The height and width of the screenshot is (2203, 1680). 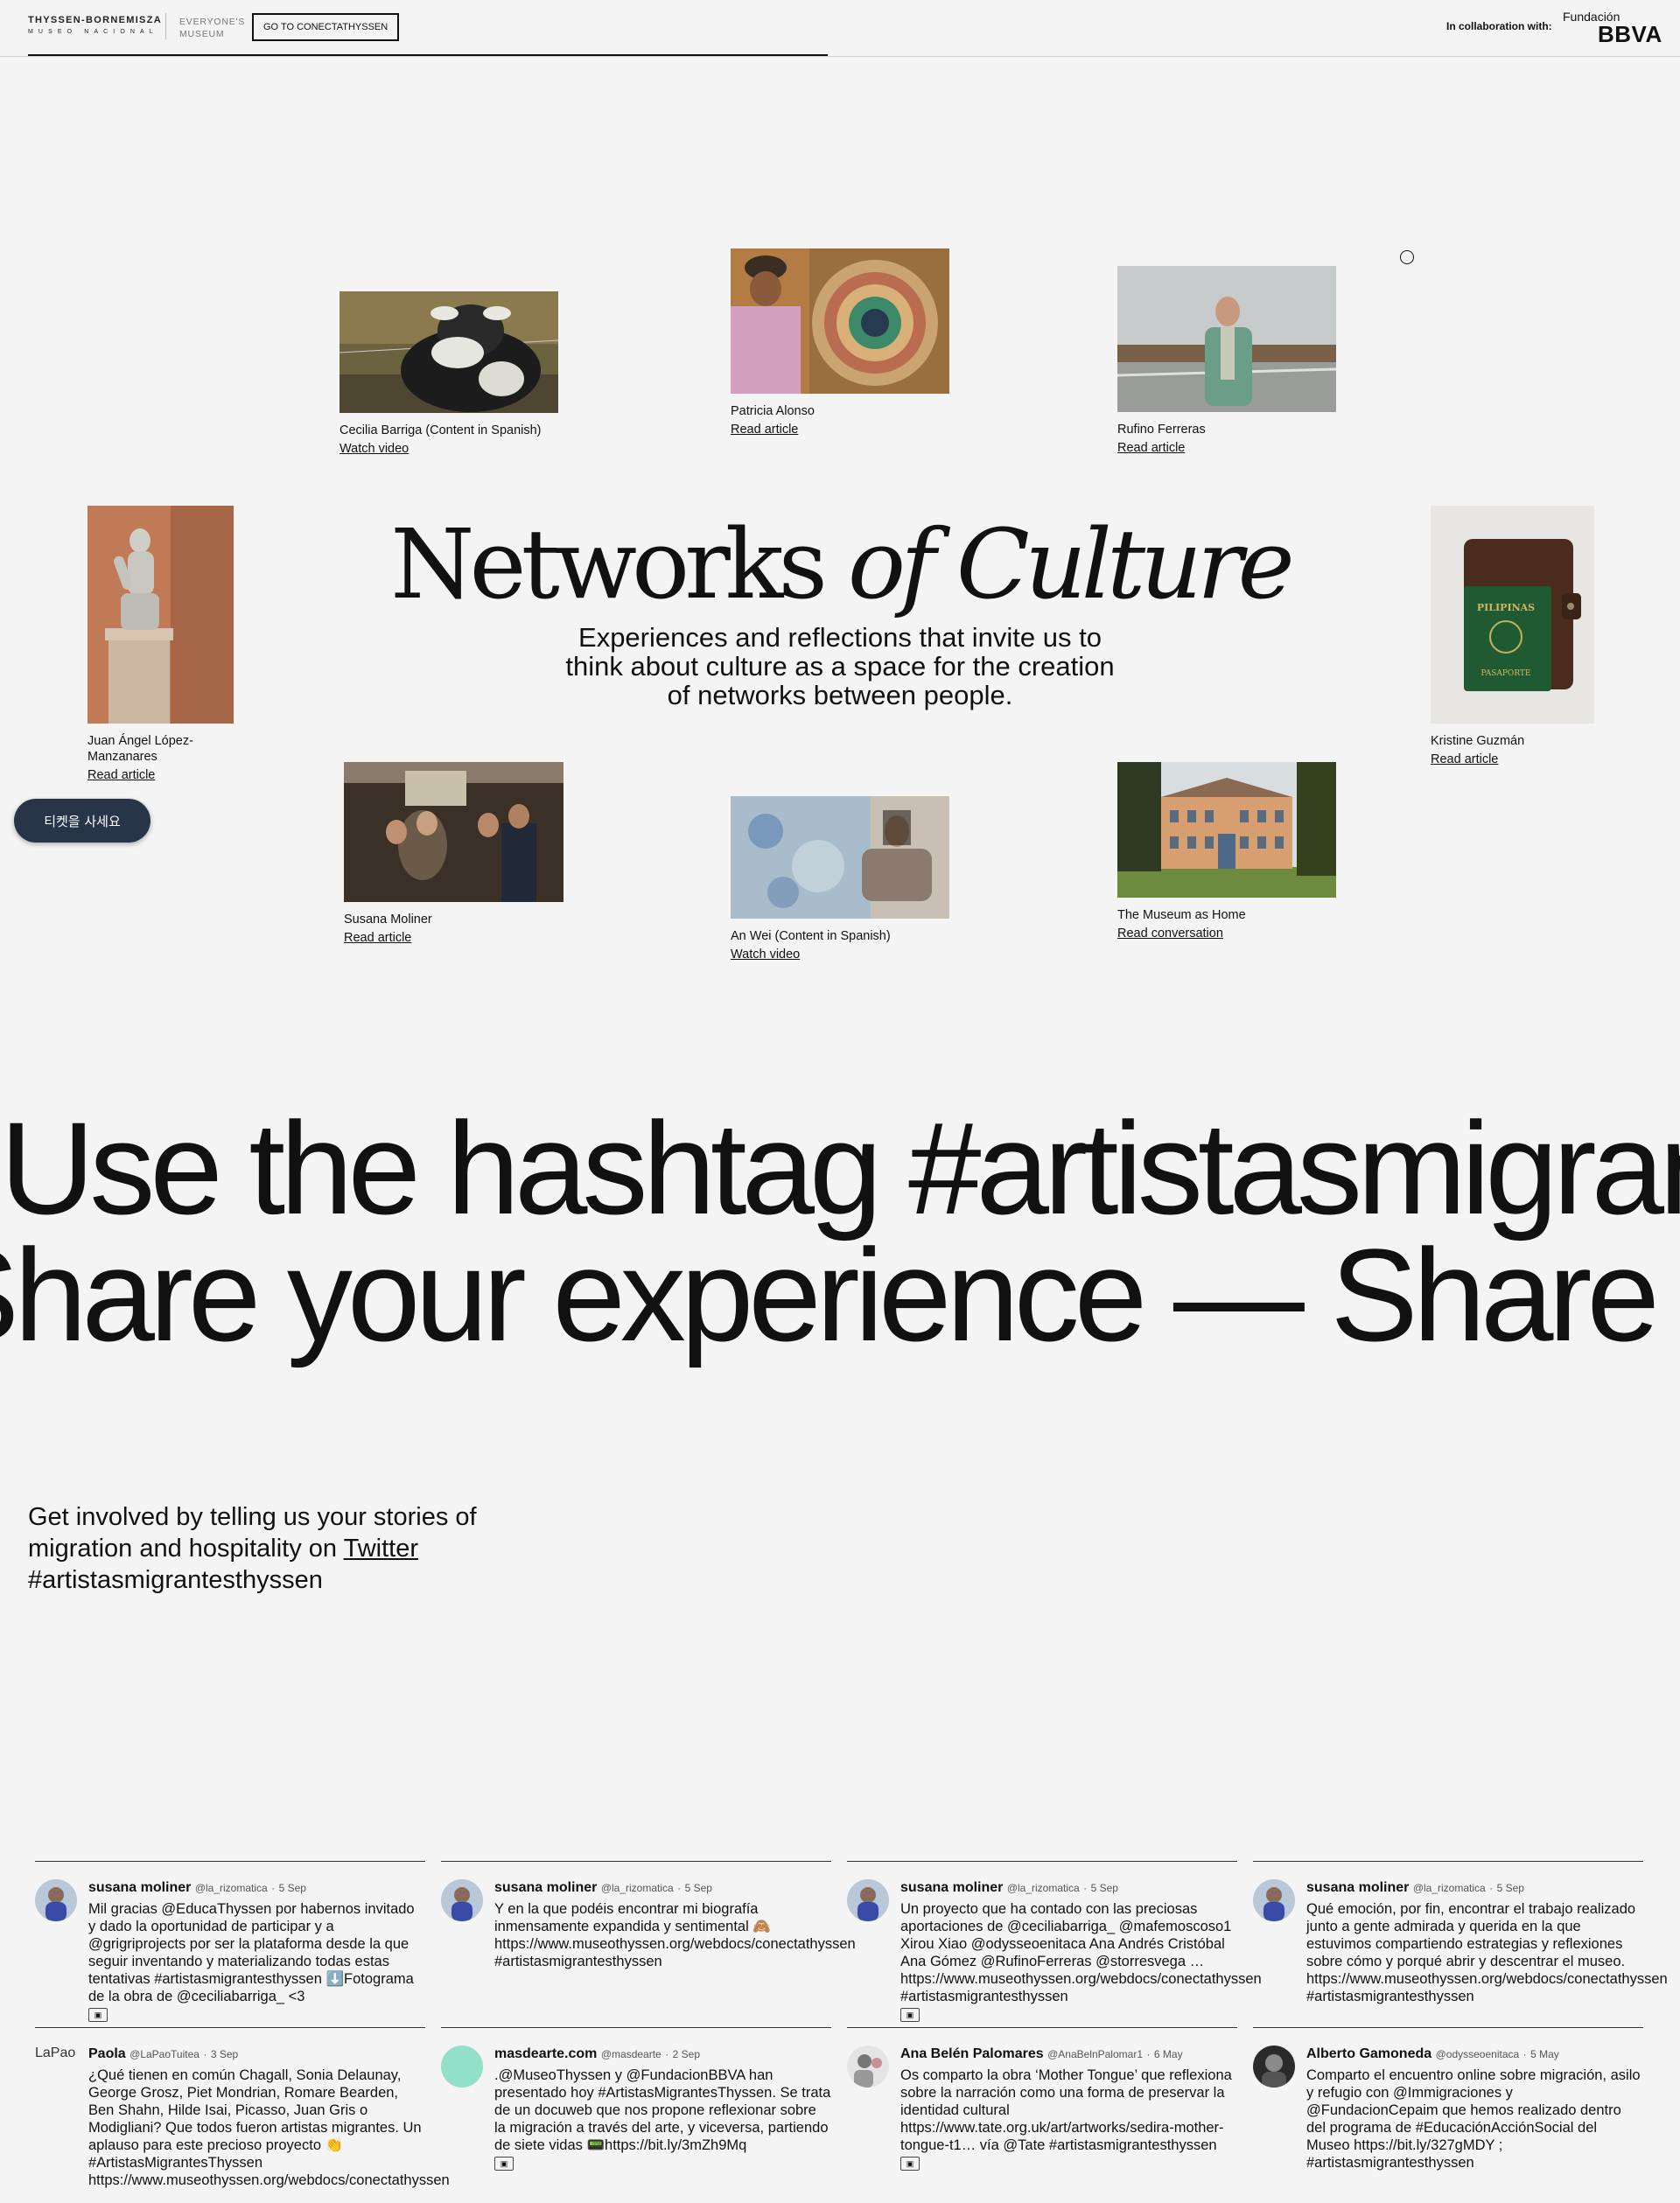 What do you see at coordinates (1168, 2054) in the screenshot?
I see `tweet-date: 6 May` at bounding box center [1168, 2054].